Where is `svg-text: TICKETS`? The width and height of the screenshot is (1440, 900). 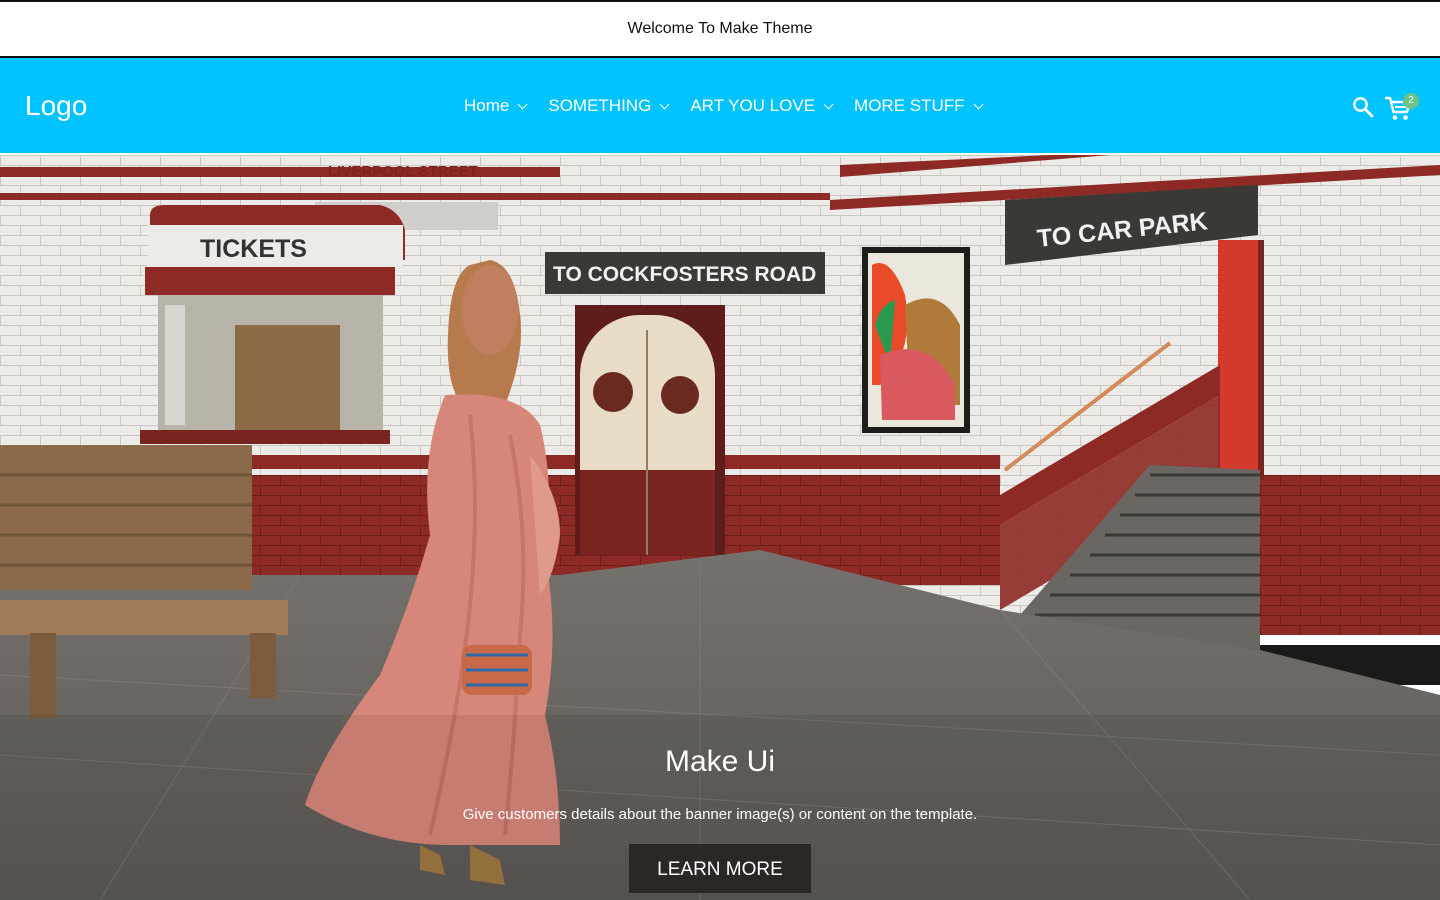
svg-text: TICKETS is located at coordinates (253, 249).